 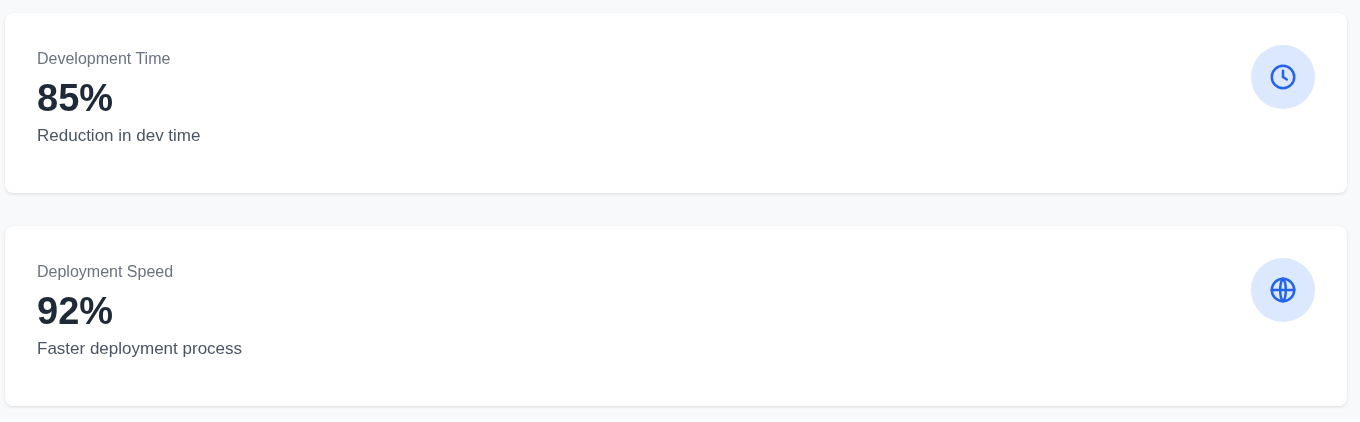 I want to click on stat-description: Reduction in dev time, so click(x=119, y=136).